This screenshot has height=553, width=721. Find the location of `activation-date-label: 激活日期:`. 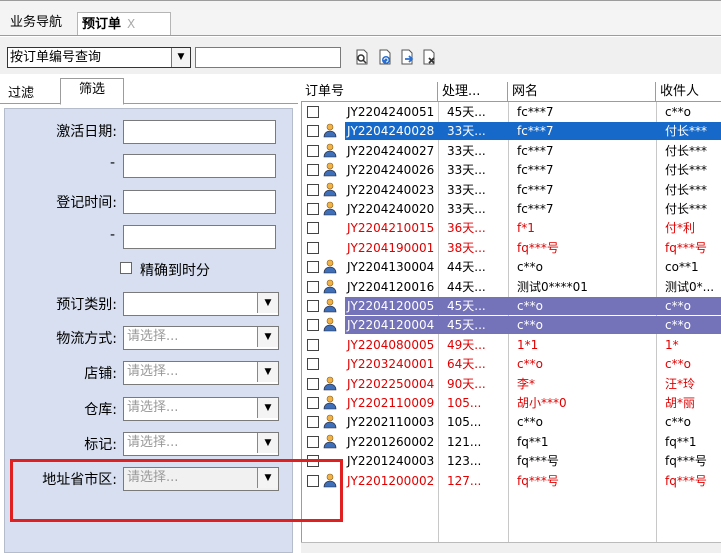

activation-date-label: 激活日期: is located at coordinates (86, 132).